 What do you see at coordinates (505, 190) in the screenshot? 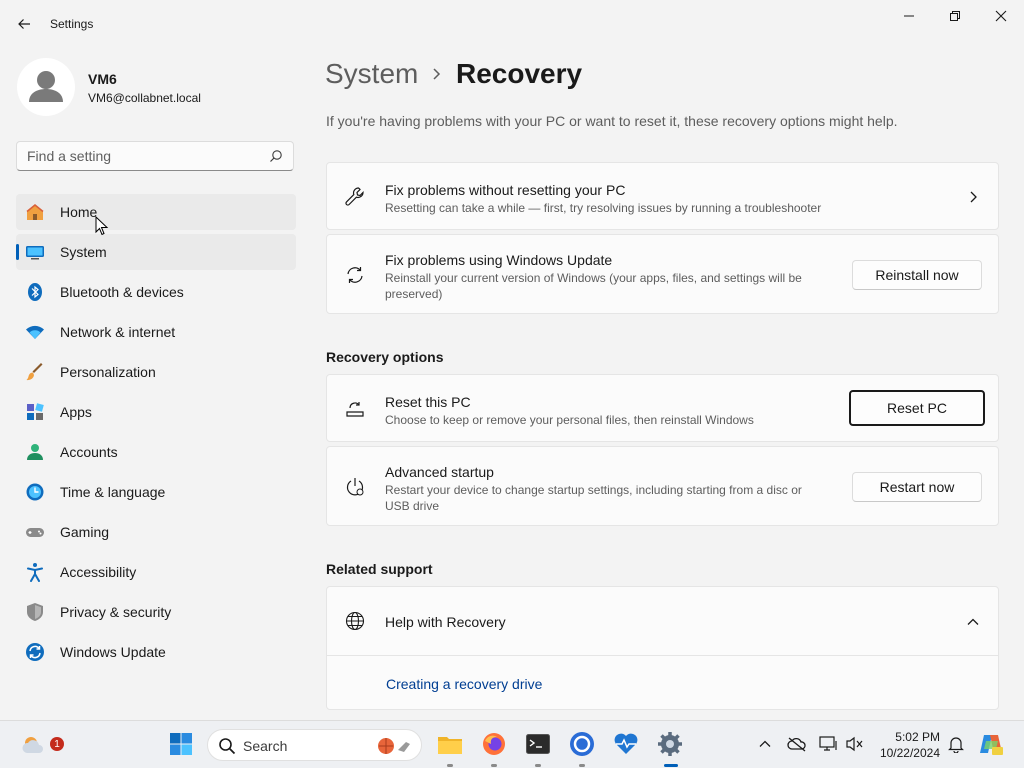
I see `card-title: Fix problems without resetting your PC` at bounding box center [505, 190].